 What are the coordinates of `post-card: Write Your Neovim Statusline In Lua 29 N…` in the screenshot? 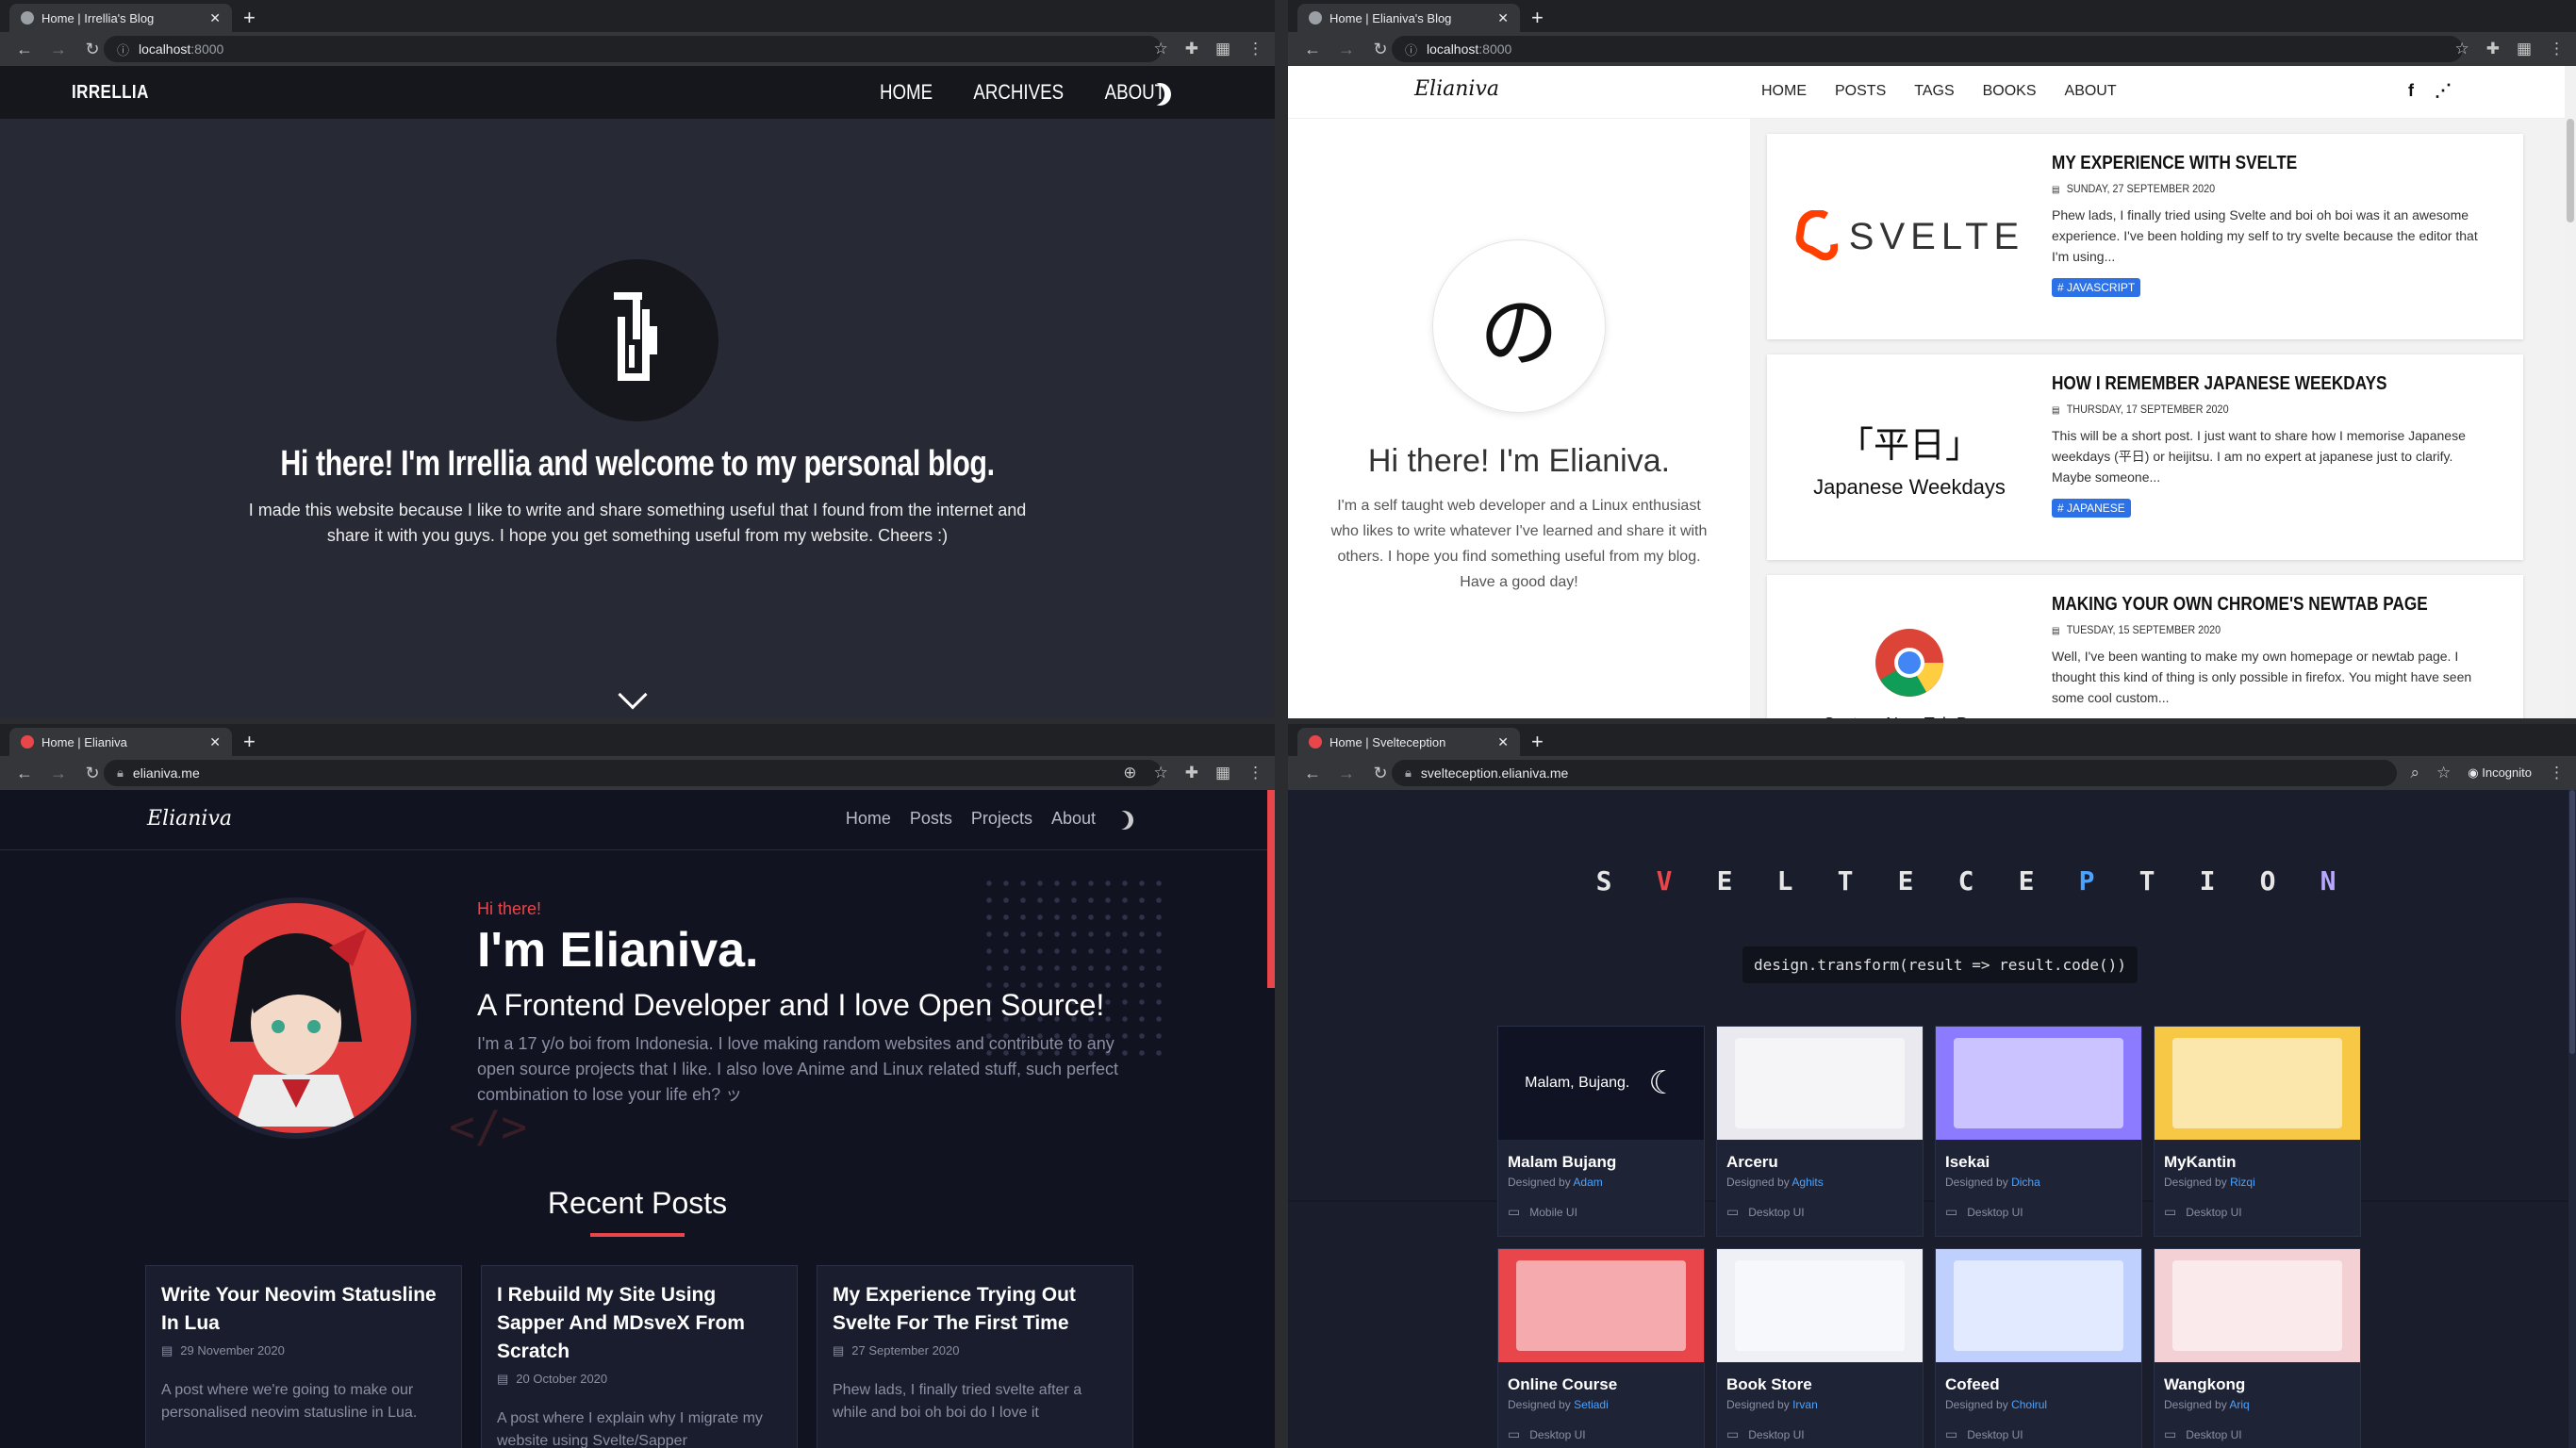 It's located at (303, 1356).